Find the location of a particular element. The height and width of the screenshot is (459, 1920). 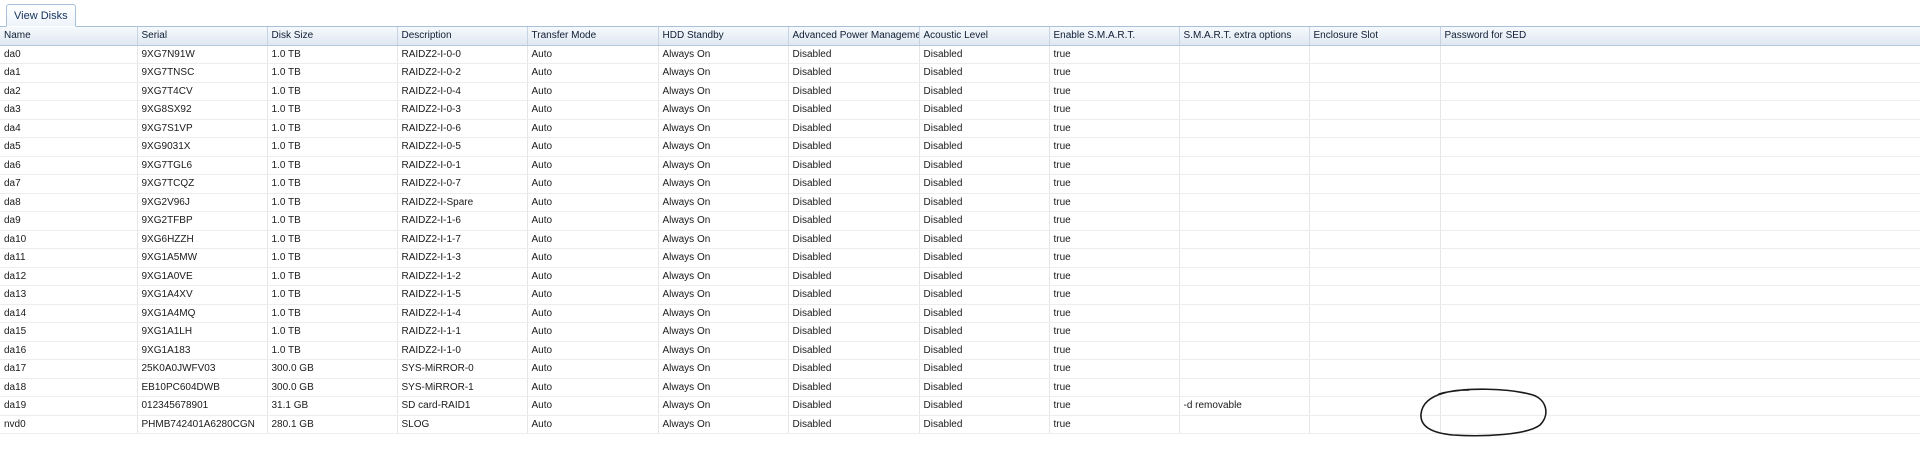

cell-name: da12 is located at coordinates (69, 276).